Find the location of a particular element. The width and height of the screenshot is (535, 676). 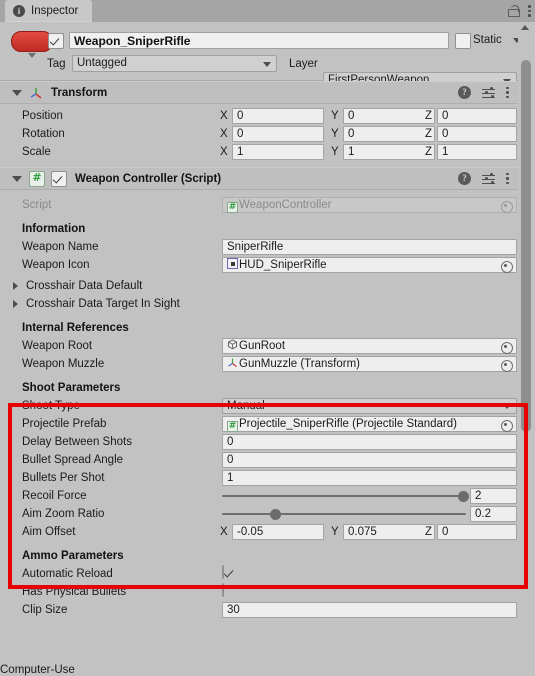

row-clip-size: Clip Size 30 is located at coordinates (259, 610).